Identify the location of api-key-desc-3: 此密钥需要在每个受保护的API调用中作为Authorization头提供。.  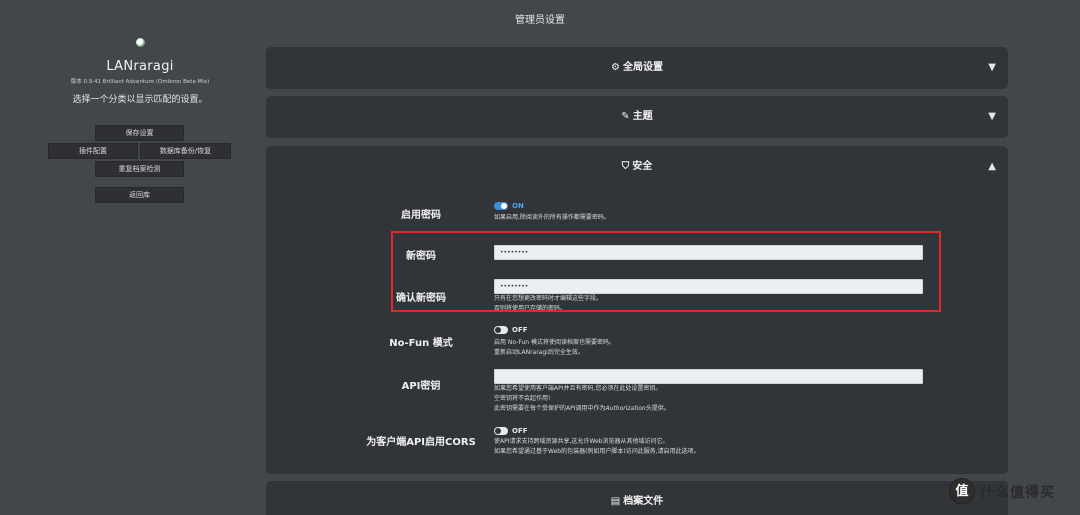
(582, 409).